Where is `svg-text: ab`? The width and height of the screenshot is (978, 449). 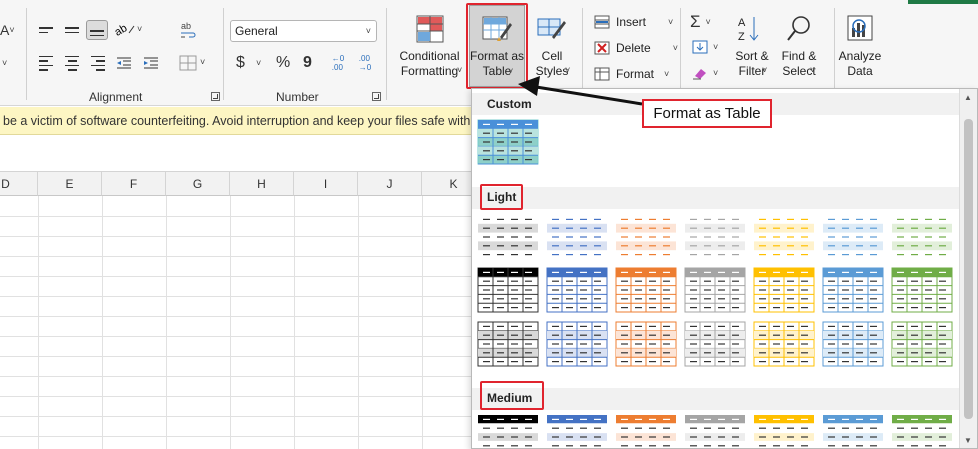 svg-text: ab is located at coordinates (186, 26).